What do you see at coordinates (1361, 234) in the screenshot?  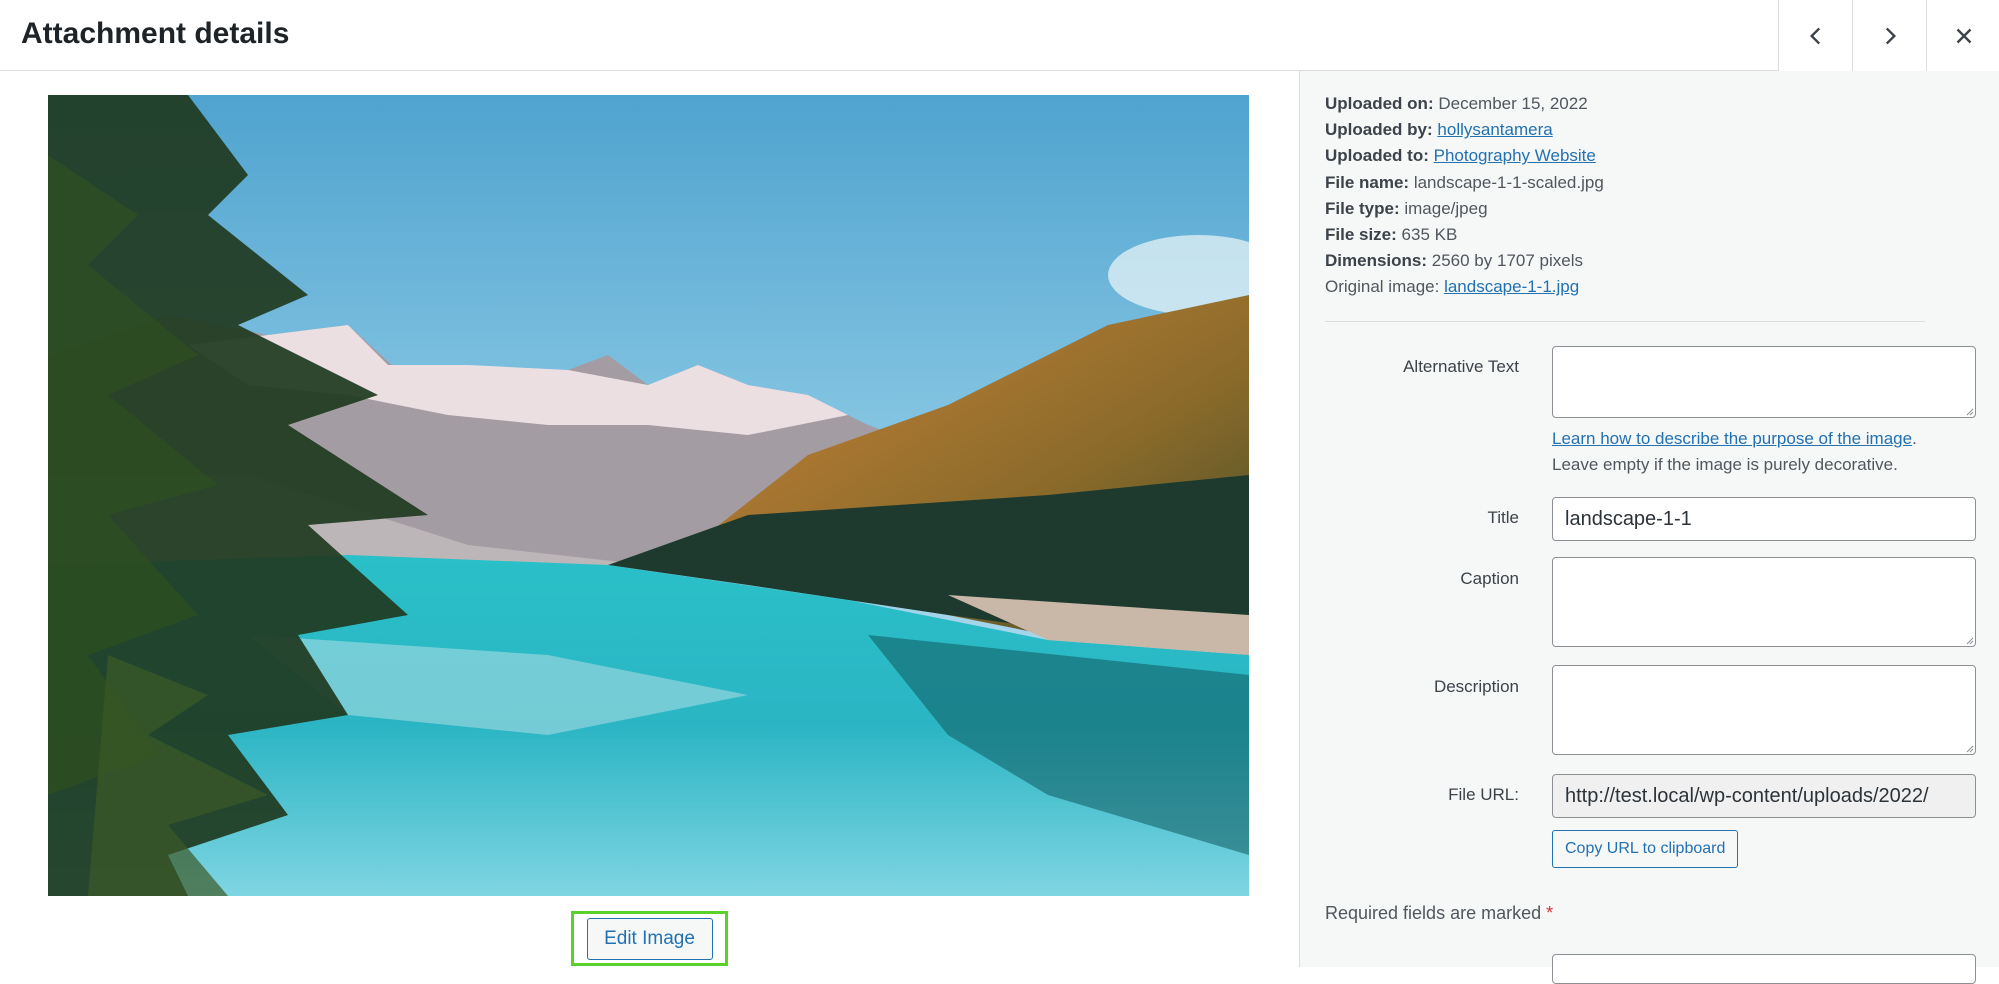 I see `file-size-label: File size:` at bounding box center [1361, 234].